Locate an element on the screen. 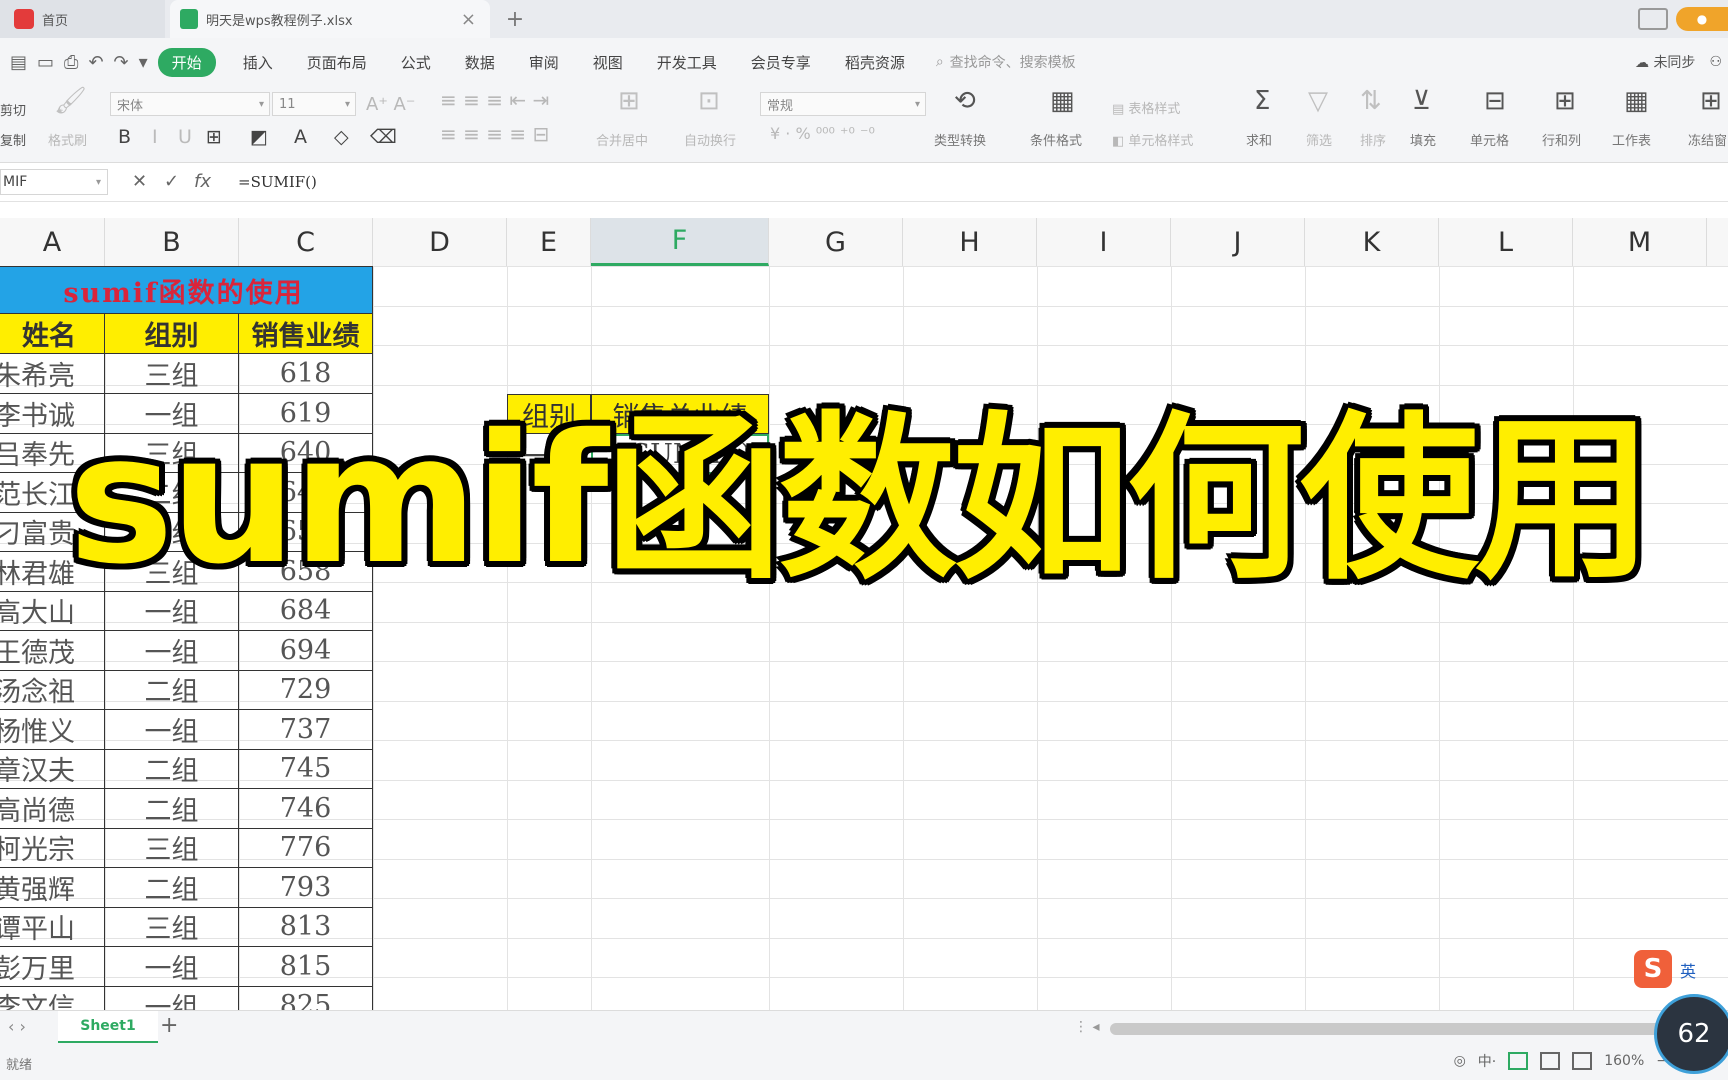  menu-docer: 稻壳资源 is located at coordinates (875, 62).